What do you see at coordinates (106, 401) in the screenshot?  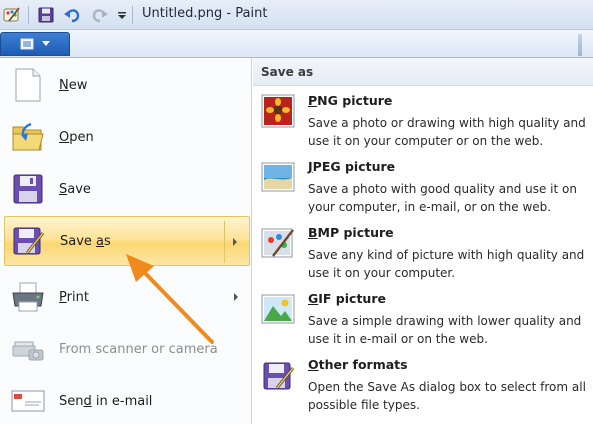 I see `menu-item-label: Send in e-mail` at bounding box center [106, 401].